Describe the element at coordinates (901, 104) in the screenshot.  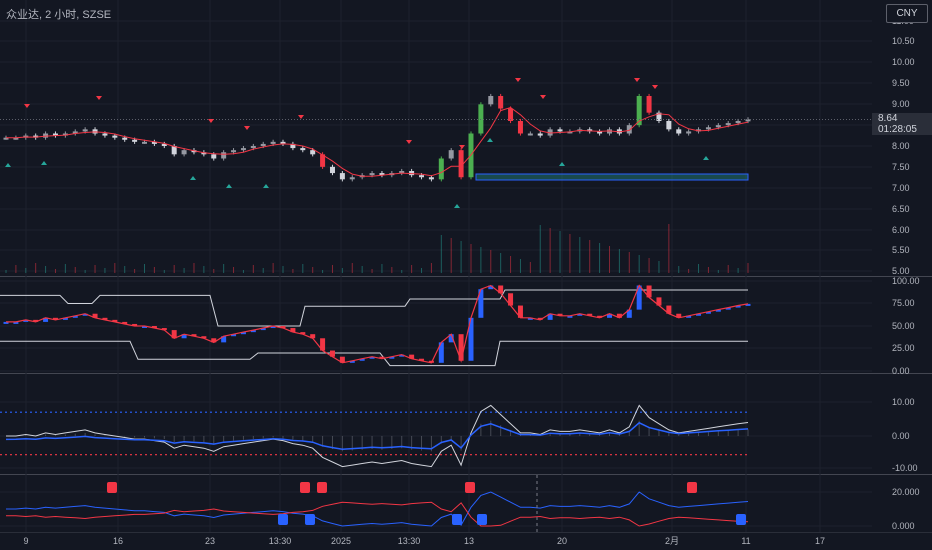
I see `y-tick-label: 9.00` at that location.